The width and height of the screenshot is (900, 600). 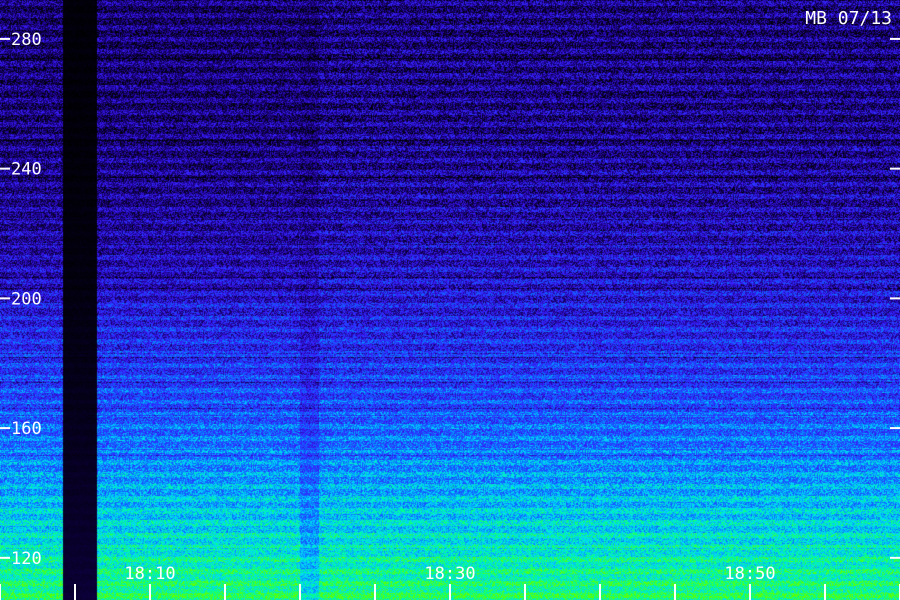 I want to click on y-axis-left: 120 160 200 240 280, so click(x=21, y=299).